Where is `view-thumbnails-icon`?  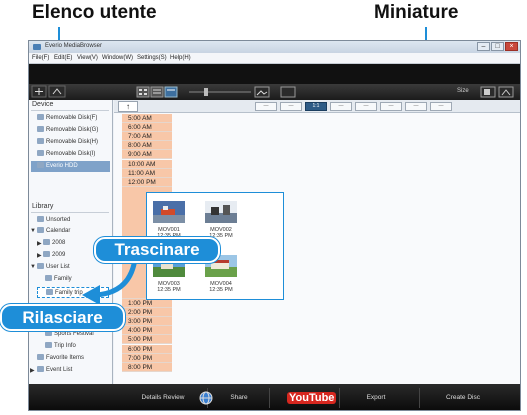 view-thumbnails-icon is located at coordinates (143, 92).